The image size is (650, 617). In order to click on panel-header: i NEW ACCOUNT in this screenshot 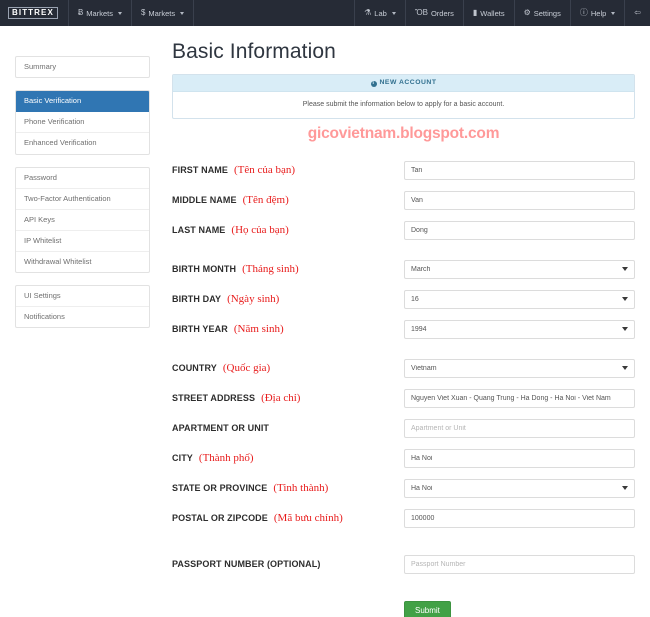, I will do `click(403, 83)`.